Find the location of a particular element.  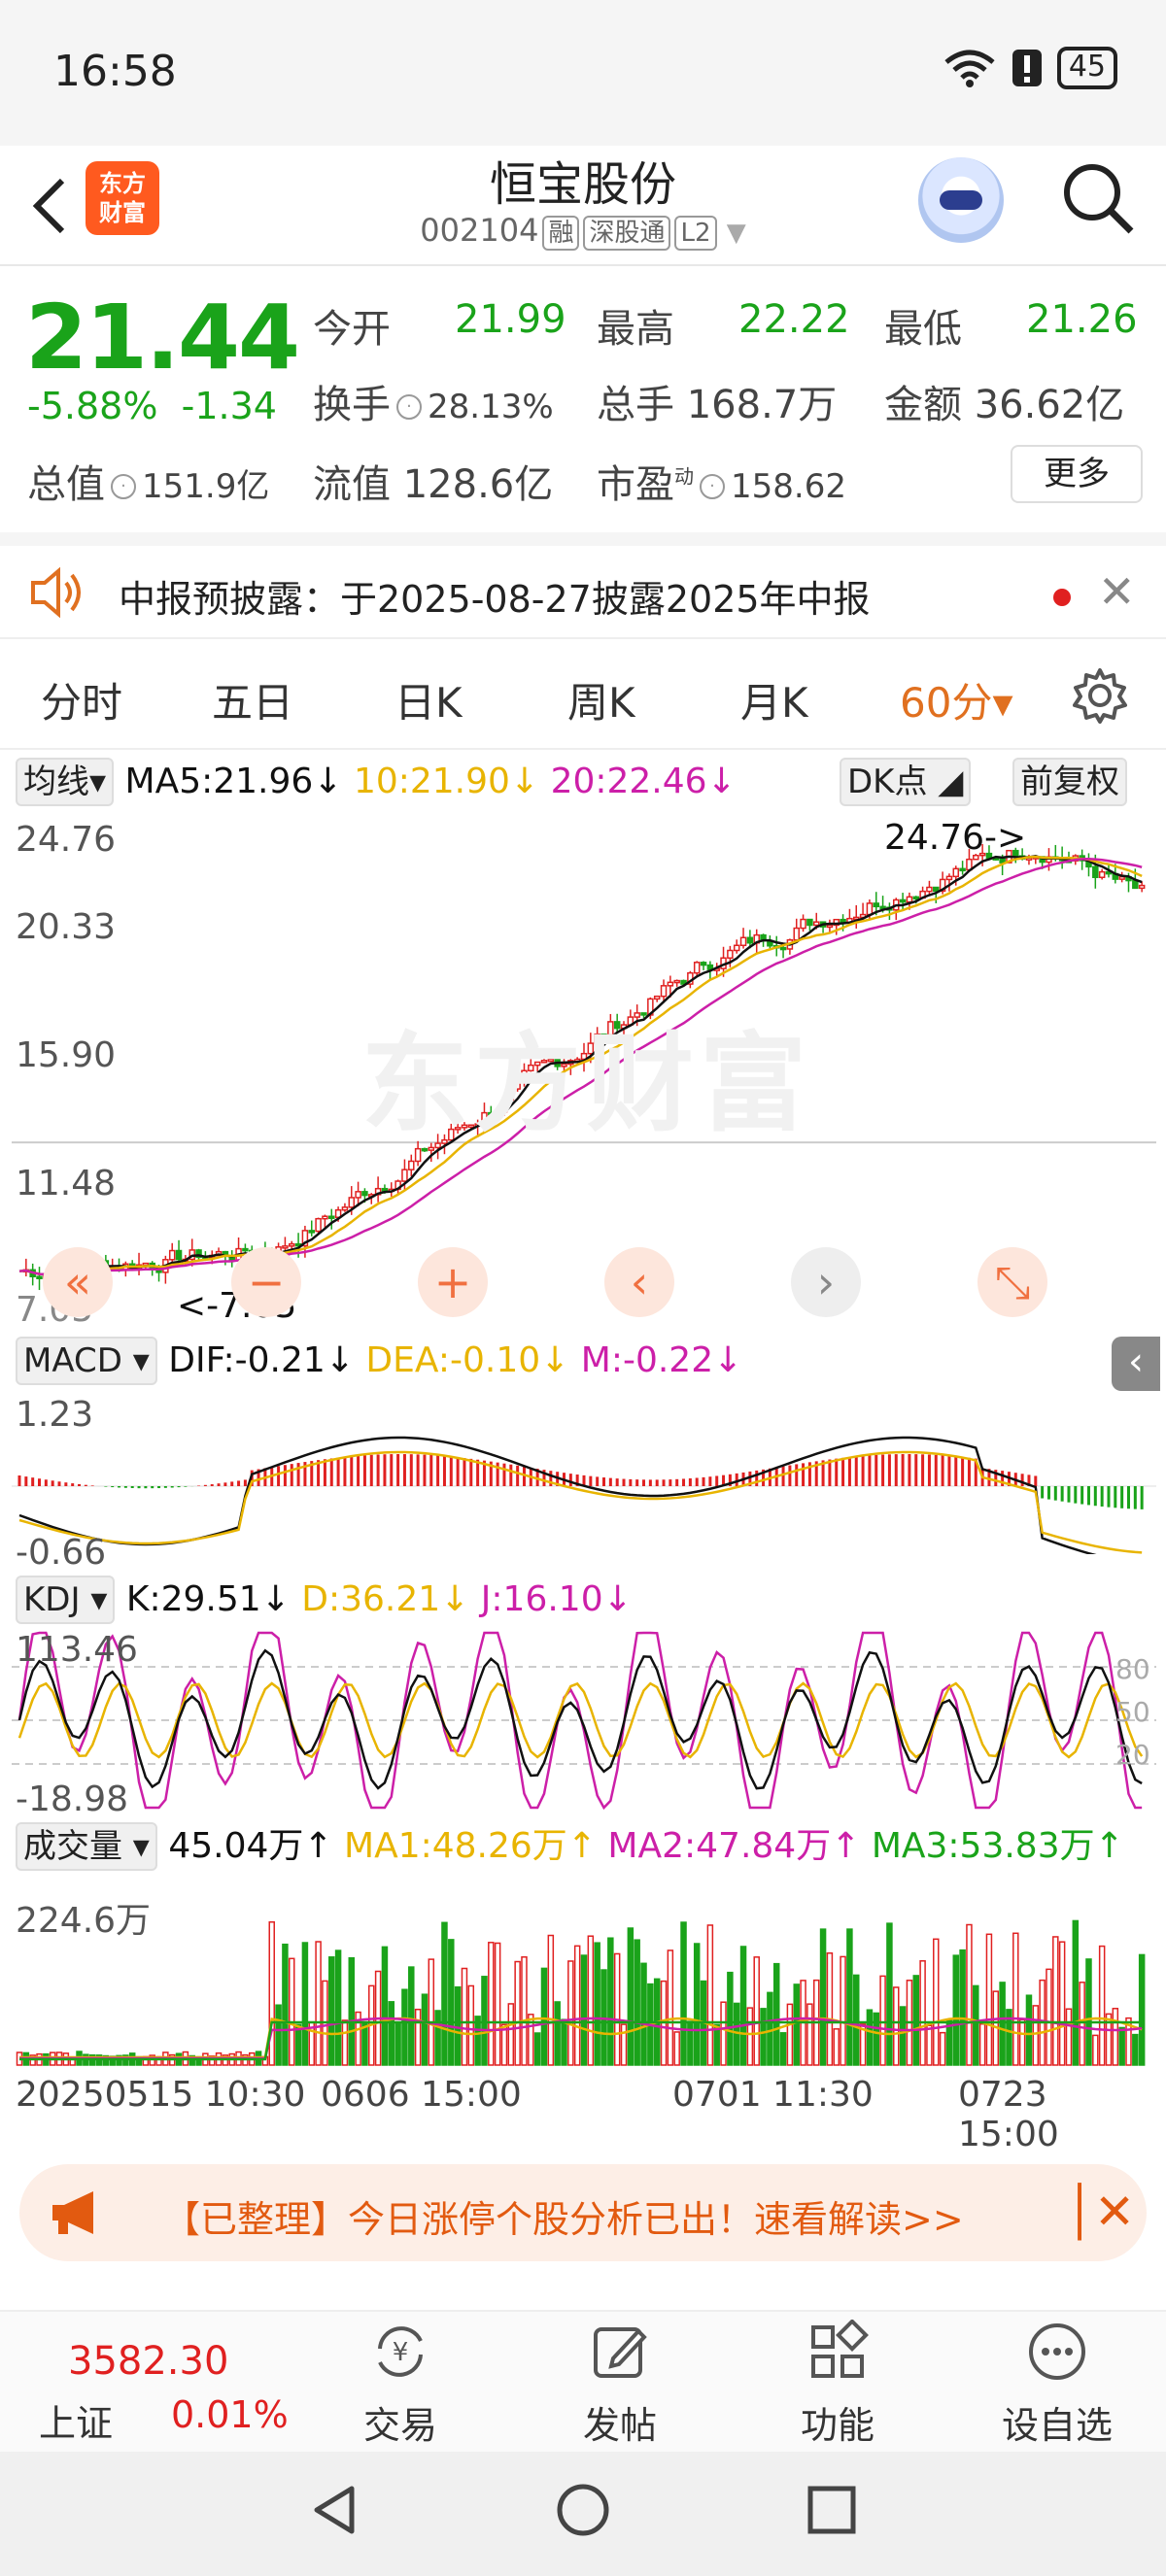

nav-post: 发帖 is located at coordinates (620, 2384).